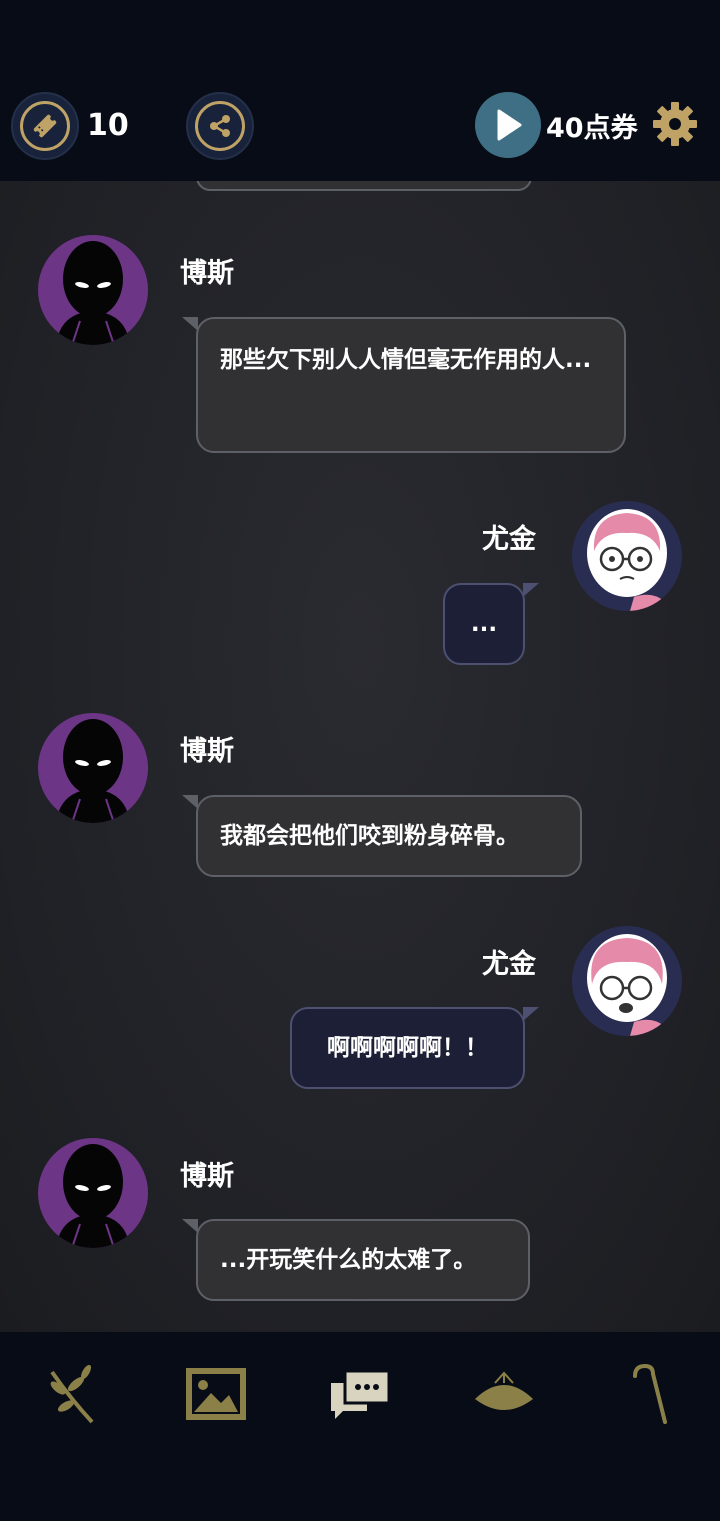 The height and width of the screenshot is (1521, 720). What do you see at coordinates (108, 125) in the screenshot?
I see `ticket-count: 10` at bounding box center [108, 125].